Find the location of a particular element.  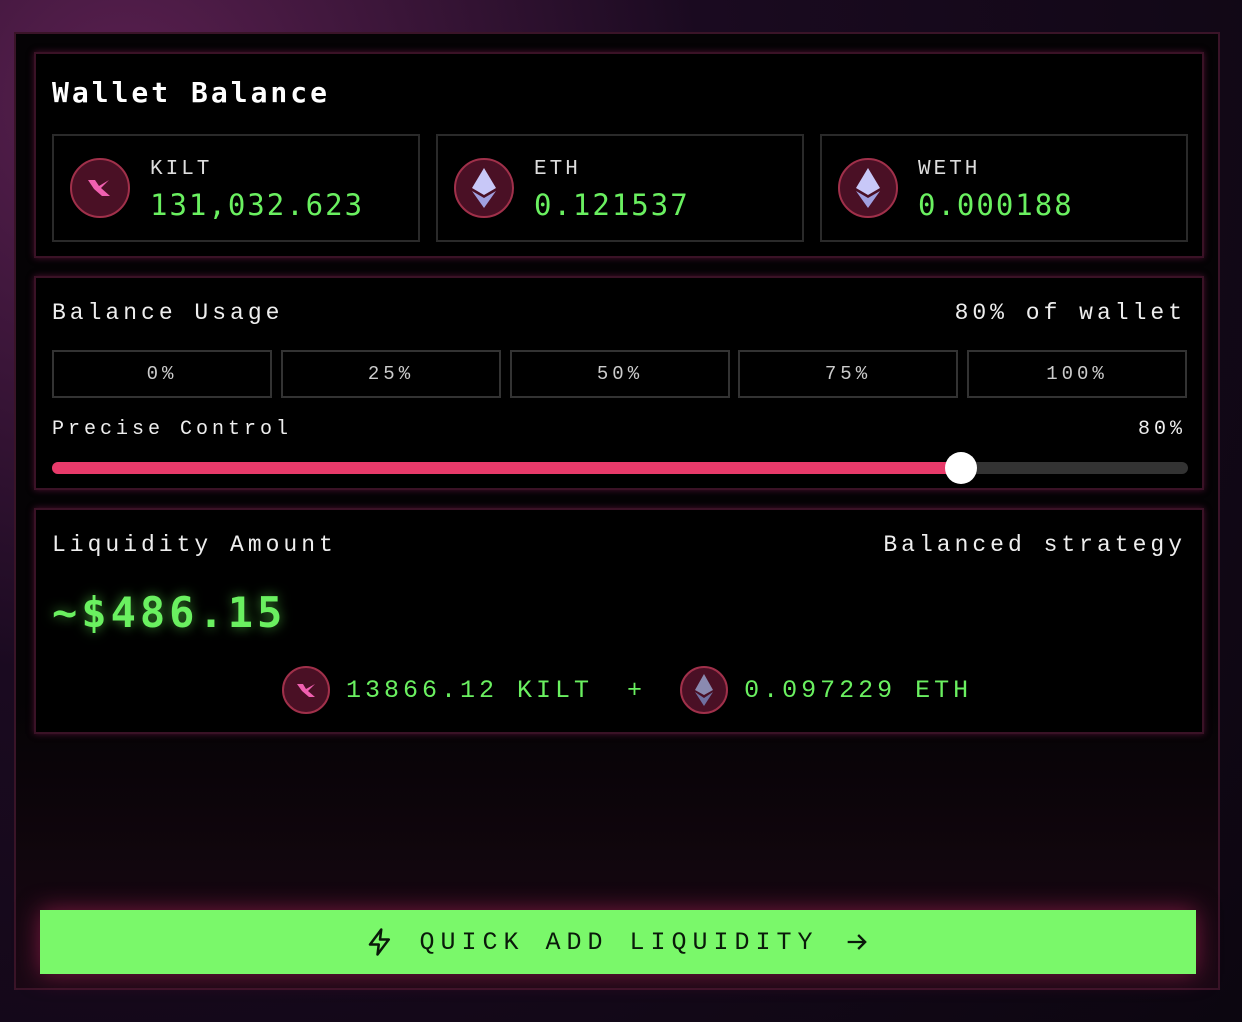

precise-control-label: Precise Control is located at coordinates (172, 429).